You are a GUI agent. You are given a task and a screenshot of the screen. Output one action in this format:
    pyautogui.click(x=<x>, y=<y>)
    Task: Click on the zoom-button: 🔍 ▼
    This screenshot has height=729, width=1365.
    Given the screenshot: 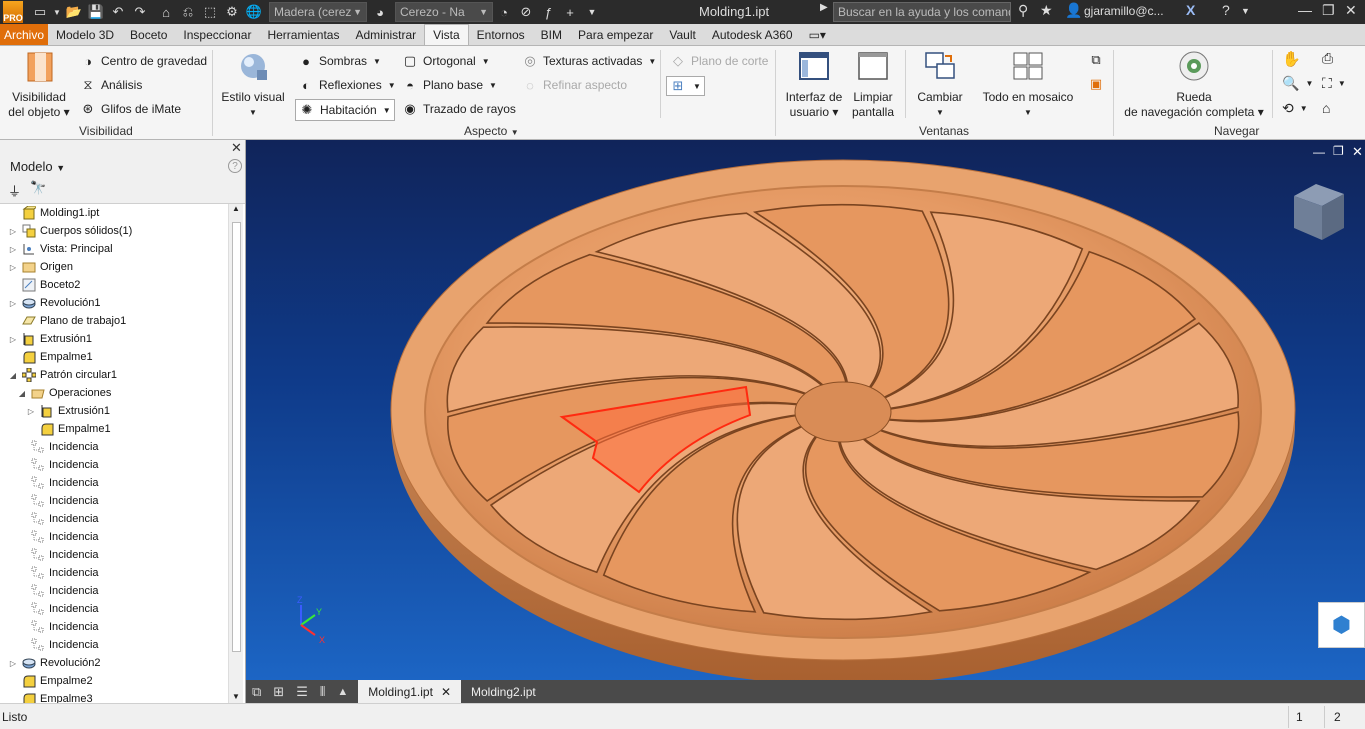 What is the action you would take?
    pyautogui.click(x=1297, y=83)
    